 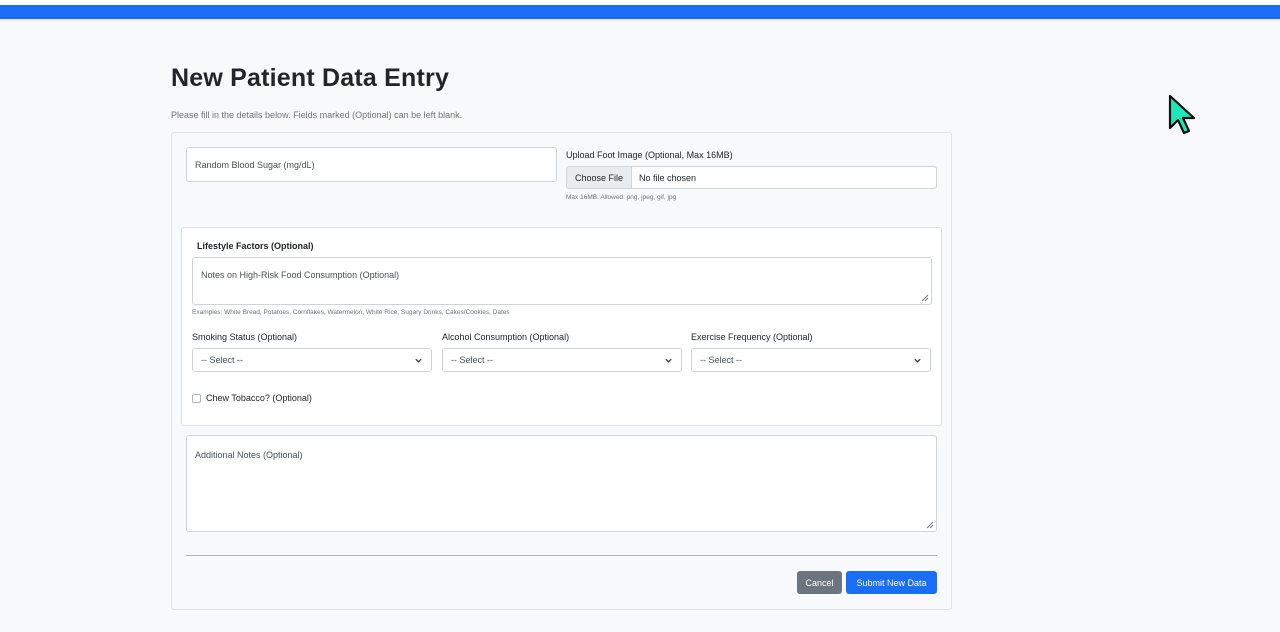 I want to click on top-nav-bar, so click(x=640, y=12).